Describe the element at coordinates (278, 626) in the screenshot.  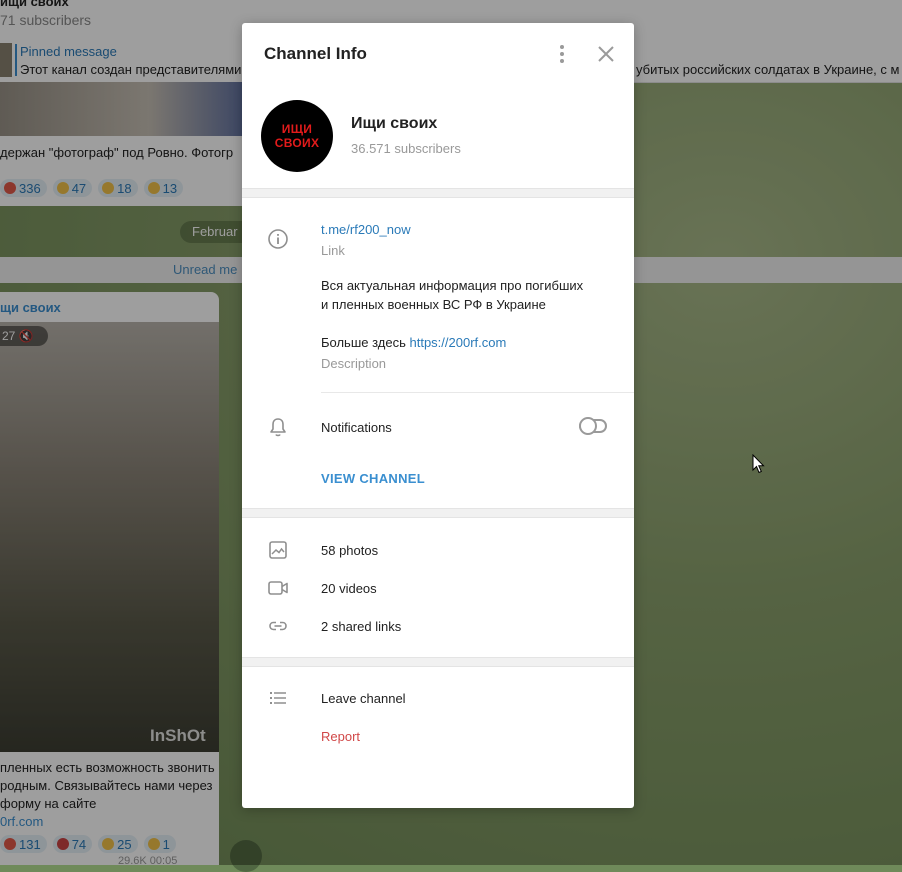
I see `link-icon` at that location.